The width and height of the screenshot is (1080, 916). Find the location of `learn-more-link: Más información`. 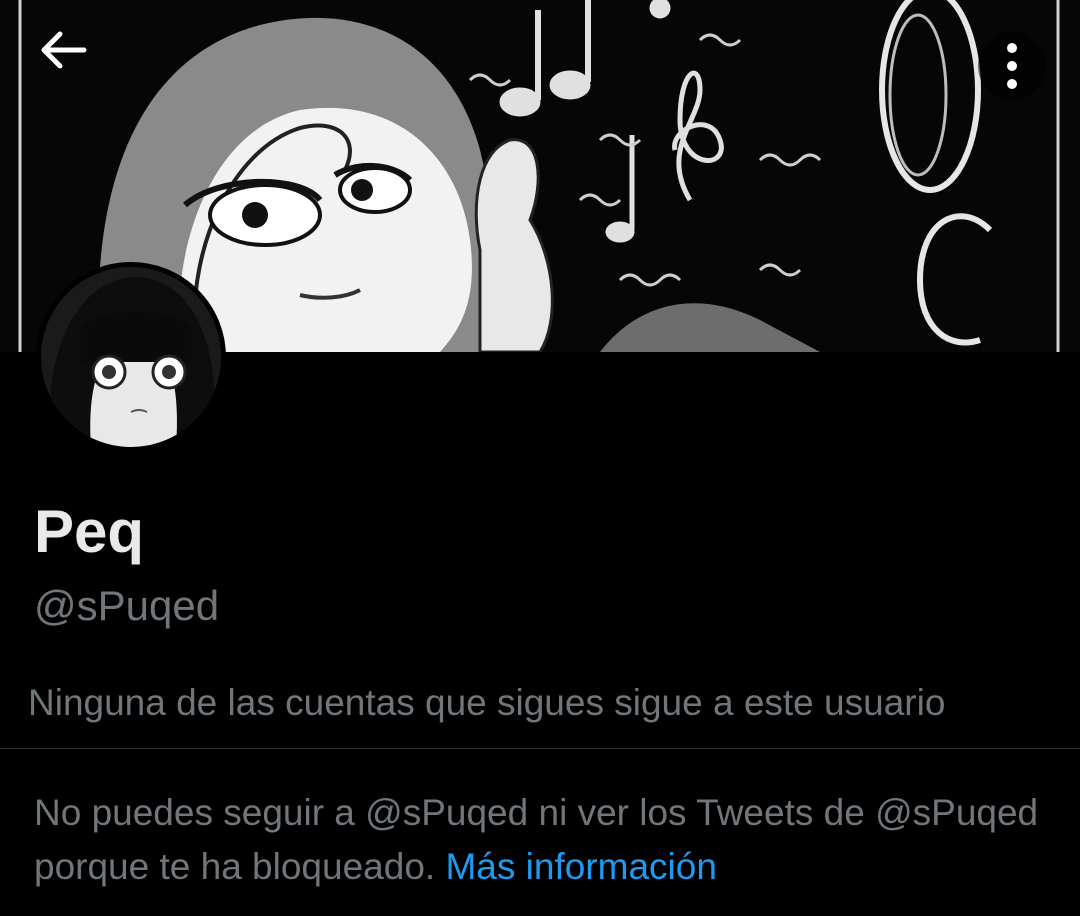

learn-more-link: Más información is located at coordinates (580, 866).